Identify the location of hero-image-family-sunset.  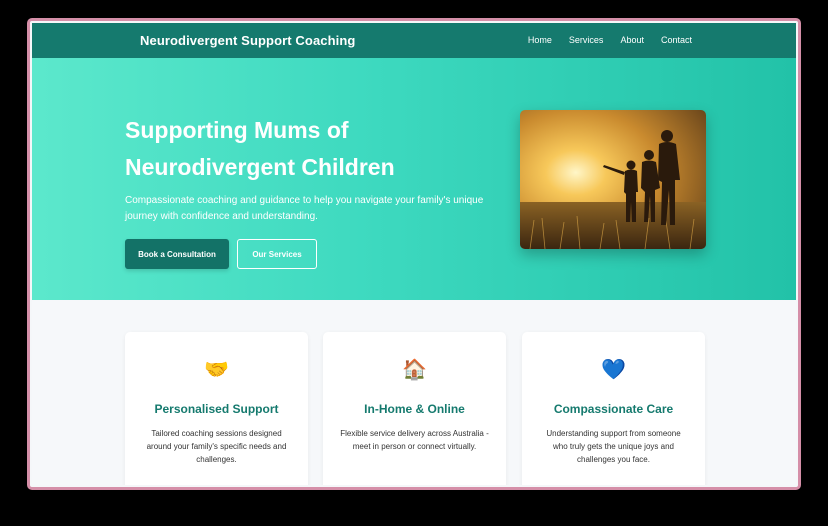
(613, 179).